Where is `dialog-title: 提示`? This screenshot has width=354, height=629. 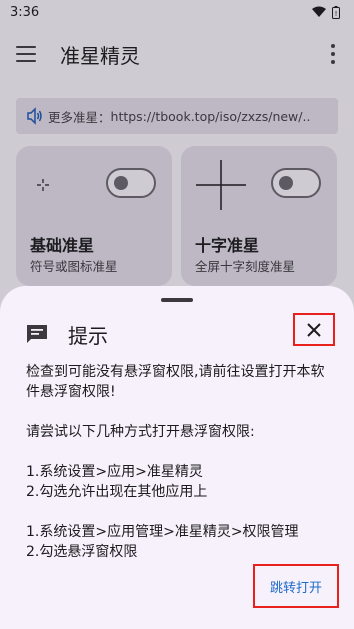
dialog-title: 提示 is located at coordinates (88, 336).